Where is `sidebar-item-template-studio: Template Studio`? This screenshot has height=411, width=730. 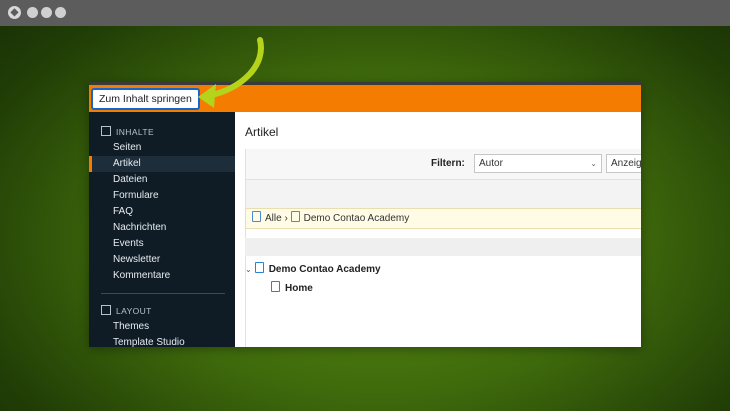
sidebar-item-template-studio: Template Studio is located at coordinates (162, 341).